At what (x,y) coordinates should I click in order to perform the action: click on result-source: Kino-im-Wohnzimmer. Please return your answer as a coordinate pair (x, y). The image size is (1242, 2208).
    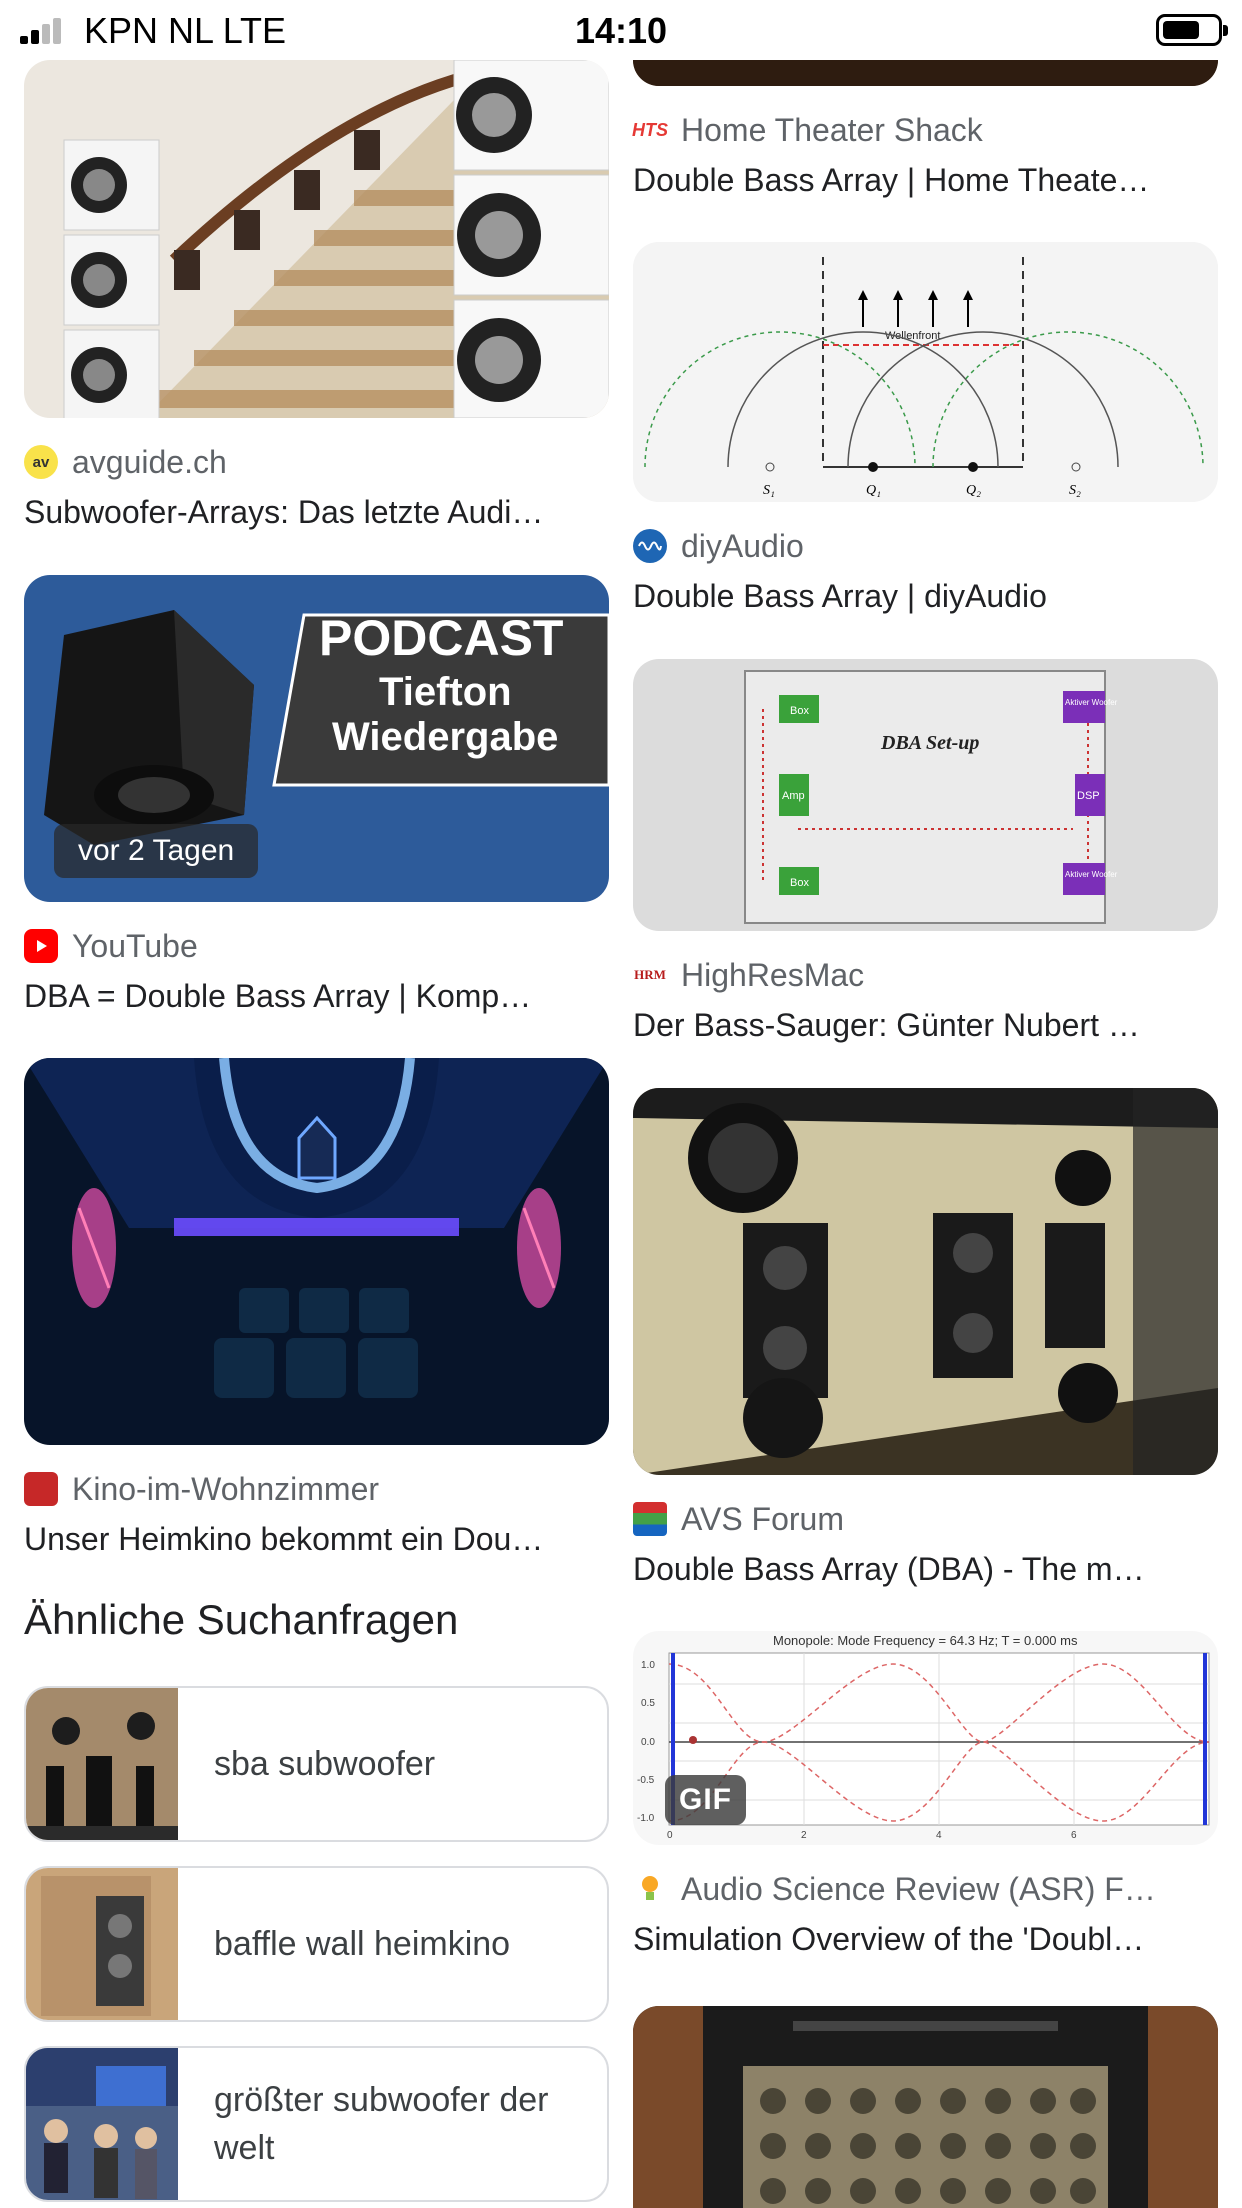
    Looking at the image, I should click on (225, 1489).